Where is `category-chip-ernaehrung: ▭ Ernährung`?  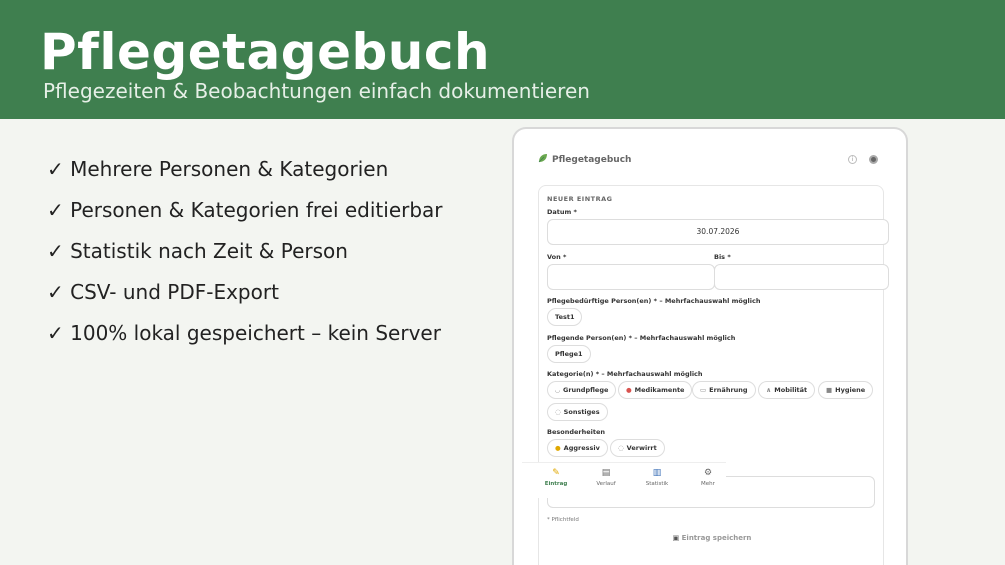 category-chip-ernaehrung: ▭ Ernährung is located at coordinates (724, 390).